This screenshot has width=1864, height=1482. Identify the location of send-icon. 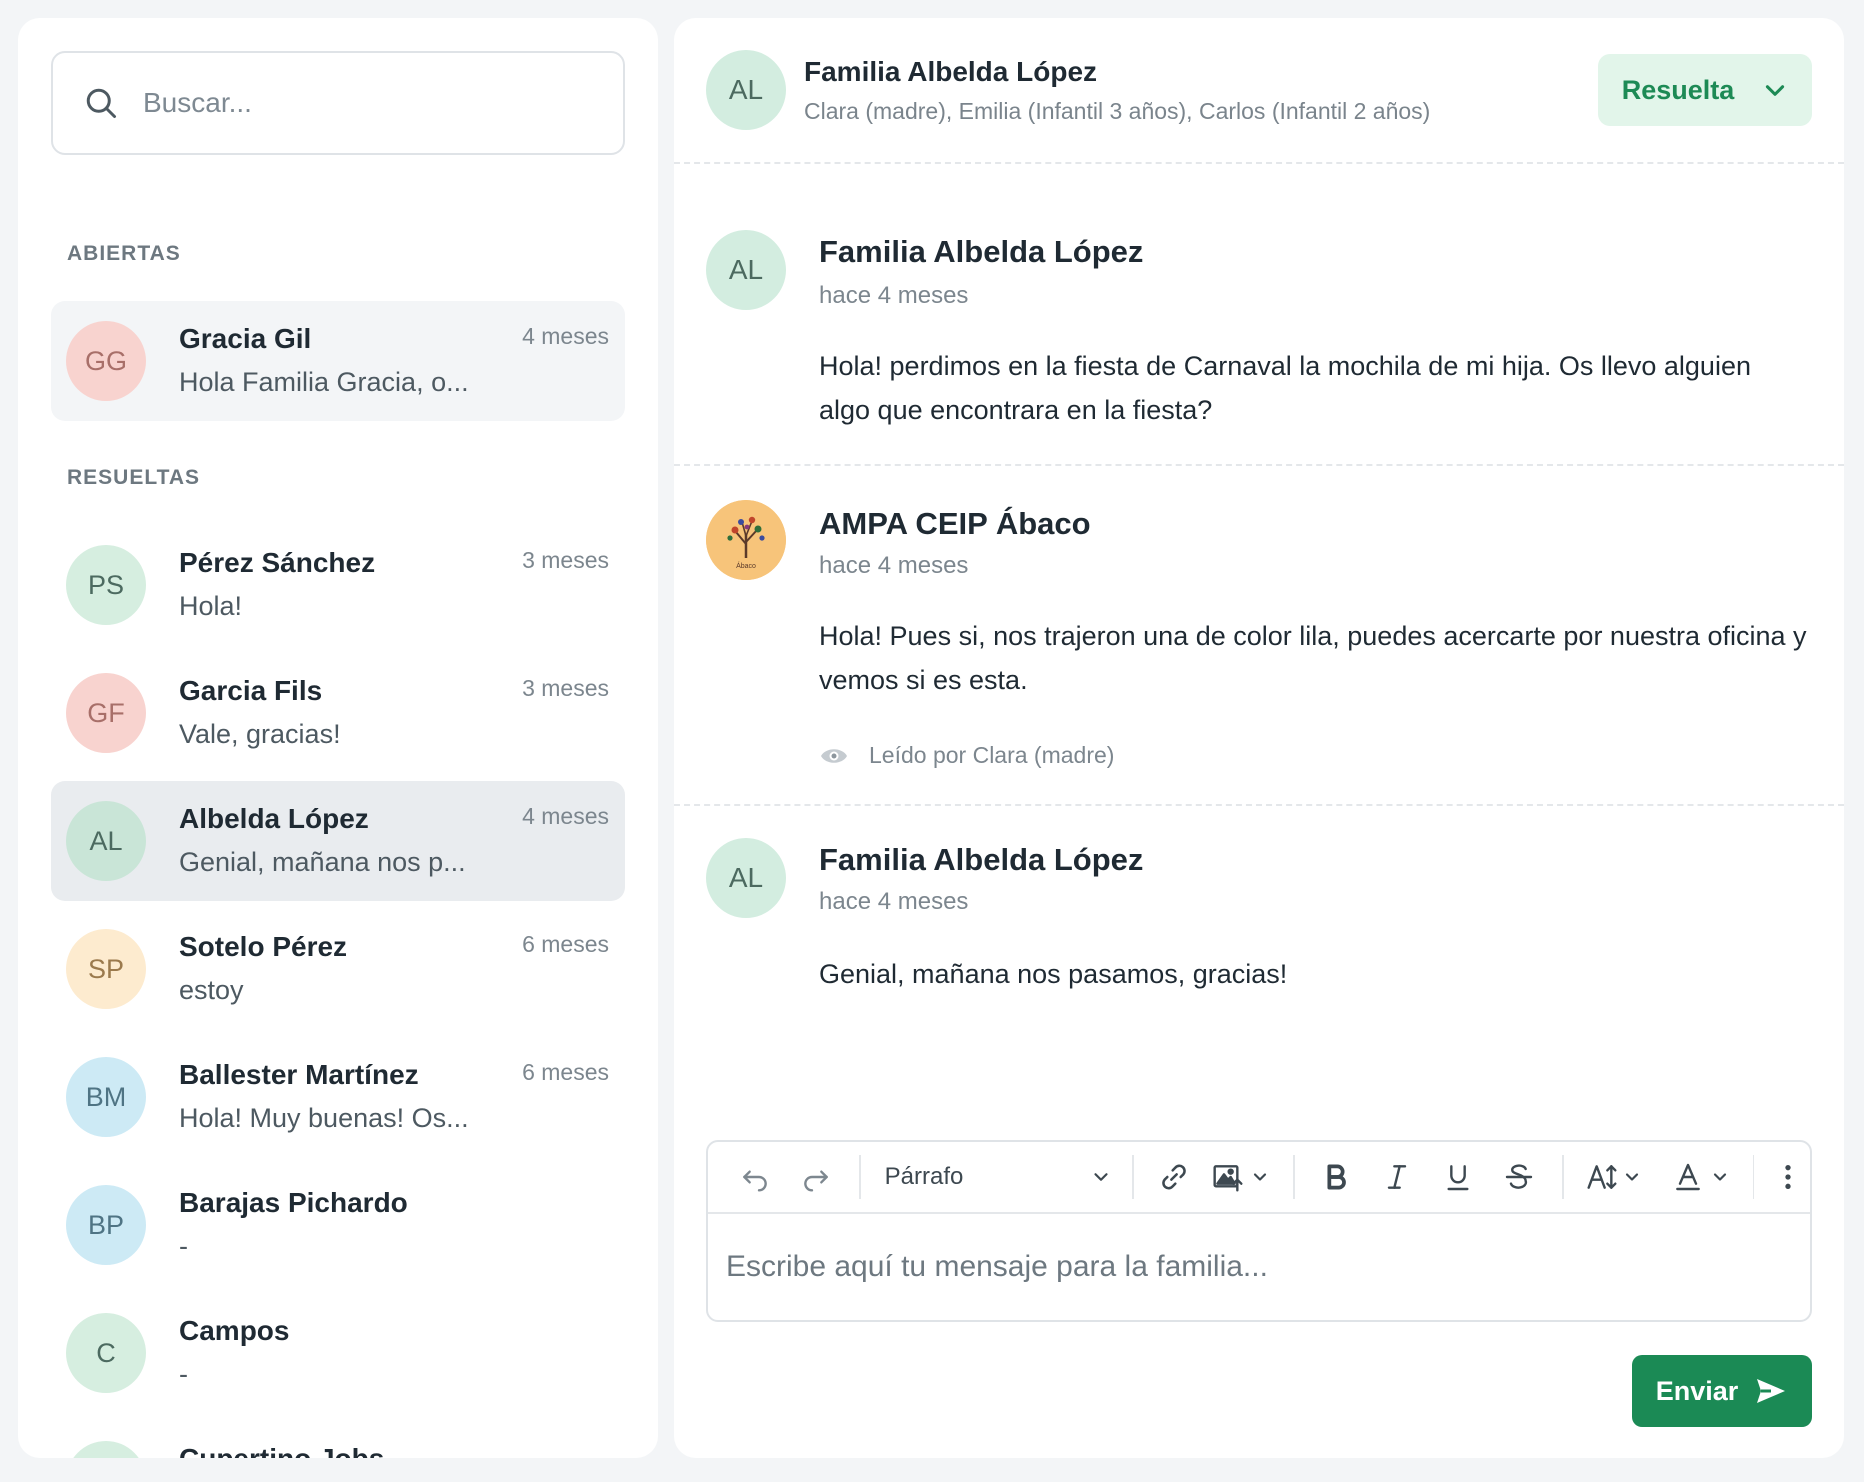
(1771, 1391).